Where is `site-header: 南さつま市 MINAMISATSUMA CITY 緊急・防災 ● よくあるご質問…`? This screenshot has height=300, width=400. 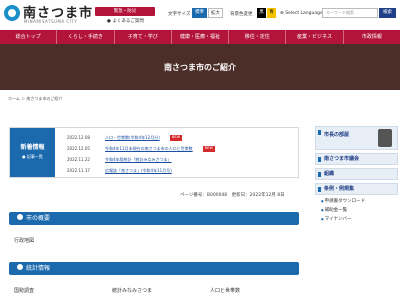
site-header: 南さつま市 MINAMISATSUMA CITY 緊急・防災 ● よくあるご質問… is located at coordinates (200, 15).